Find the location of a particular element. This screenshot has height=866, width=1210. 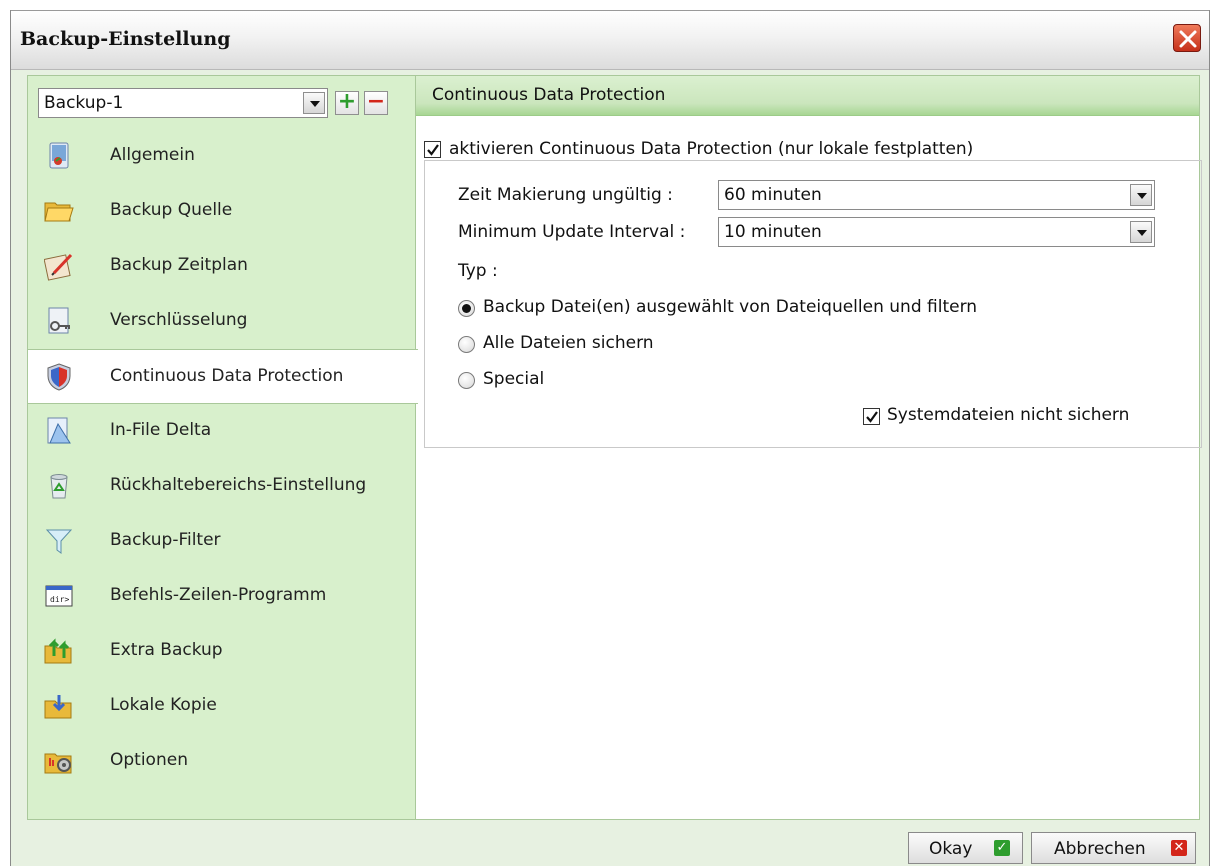

sidebar-item-label: Verschlüsselung is located at coordinates (179, 320).